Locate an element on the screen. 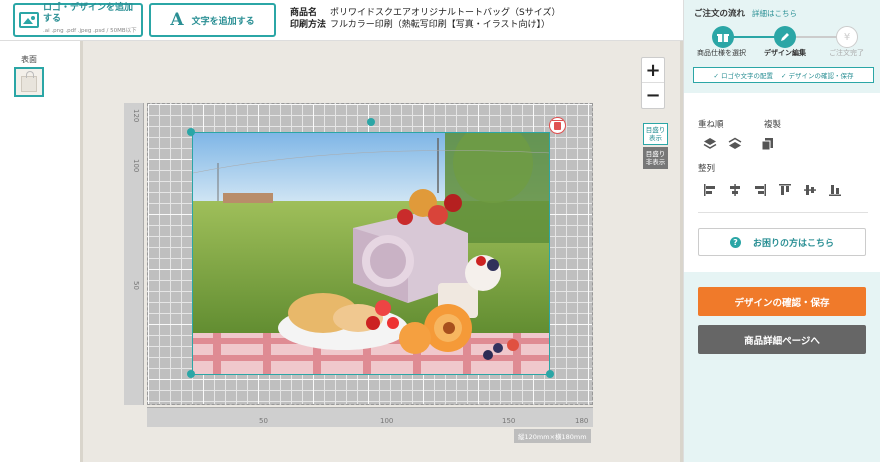  order-steps: ¥ 商品仕様を選択 デザイン編集 ご注文完了 is located at coordinates (782, 43).